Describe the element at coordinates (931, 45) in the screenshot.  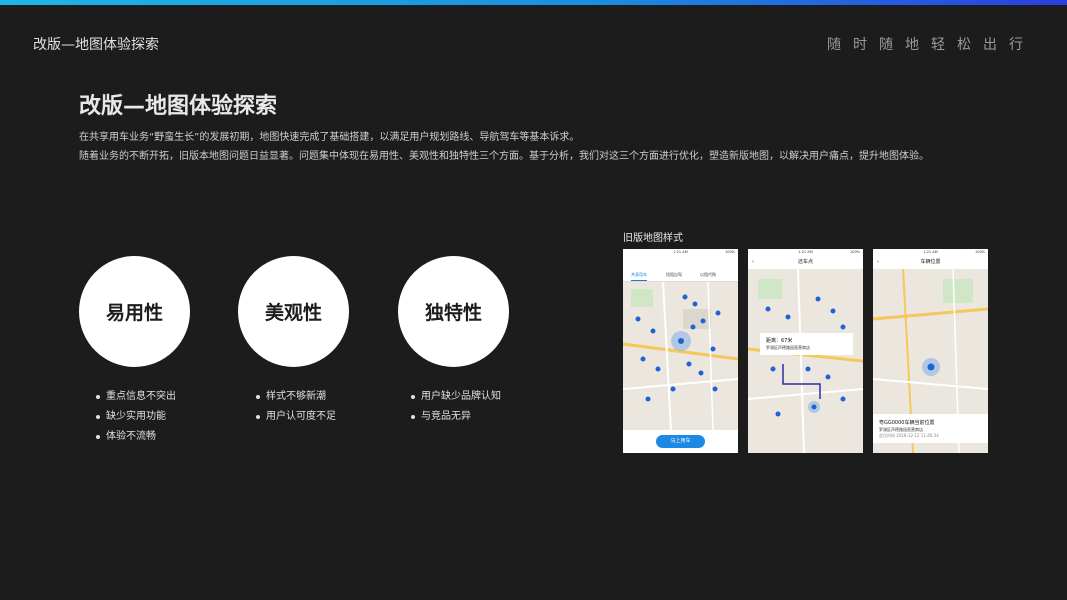
I see `header-slogan: 随时随地轻松出行` at that location.